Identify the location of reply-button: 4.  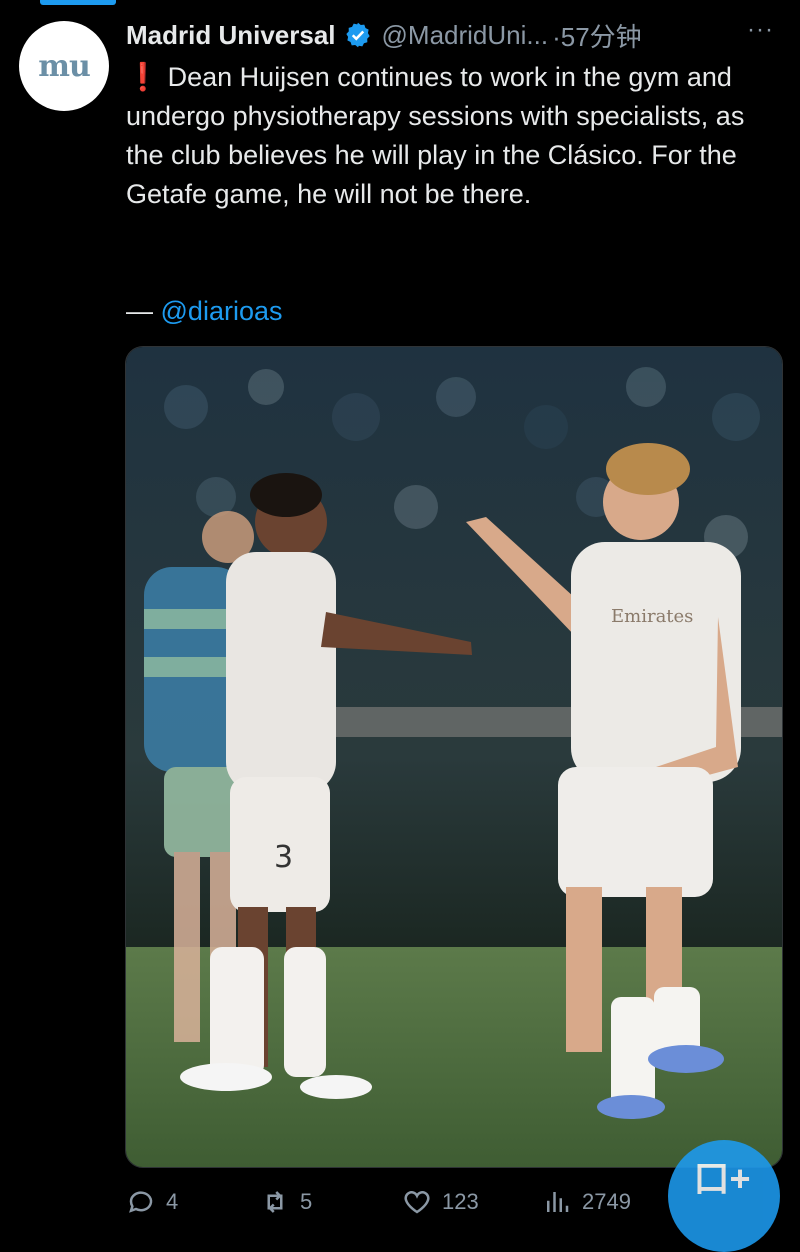
(152, 1202).